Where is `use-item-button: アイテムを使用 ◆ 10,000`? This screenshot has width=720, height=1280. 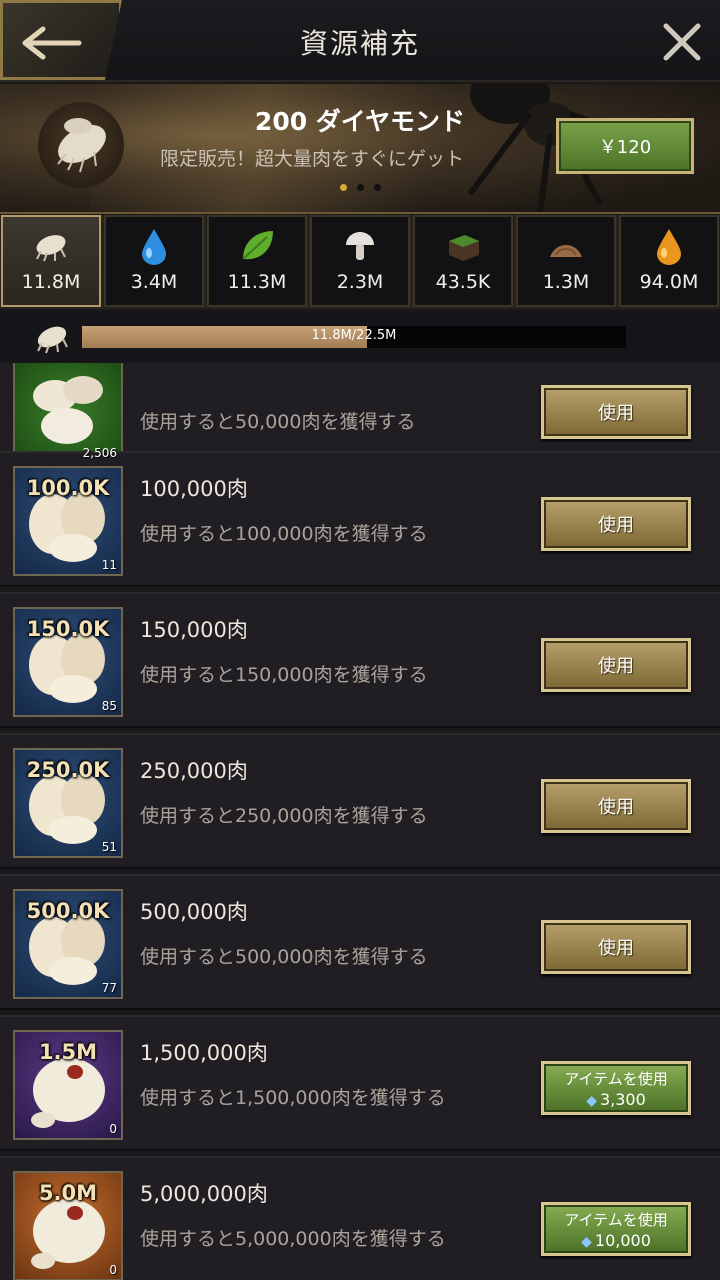 use-item-button: アイテムを使用 ◆ 10,000 is located at coordinates (616, 1229).